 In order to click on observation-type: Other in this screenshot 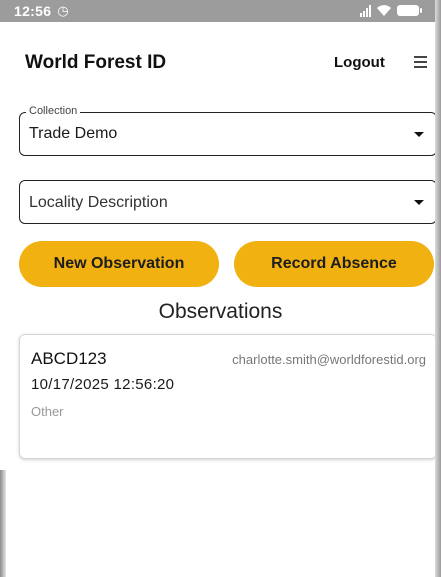, I will do `click(47, 411)`.